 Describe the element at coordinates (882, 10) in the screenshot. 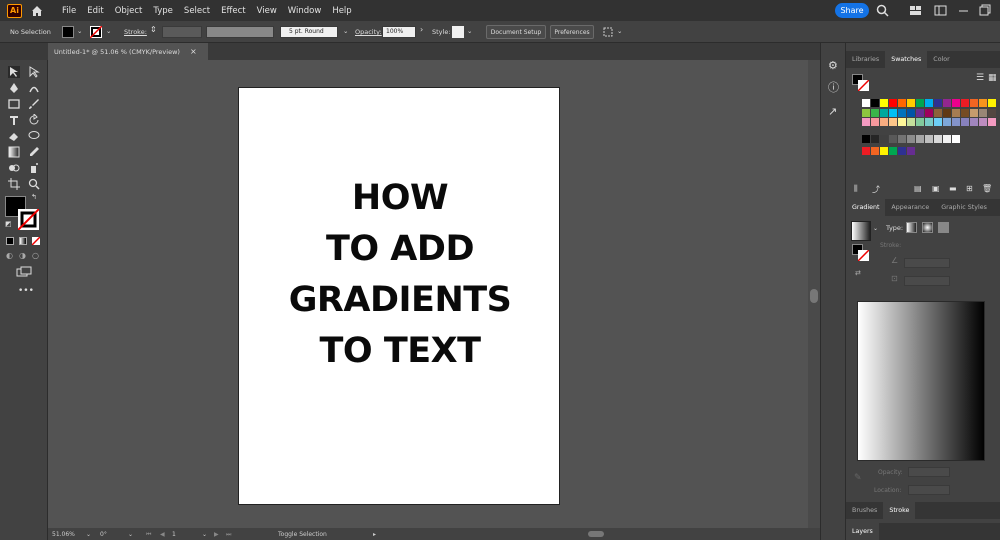

I see `search-icon` at that location.